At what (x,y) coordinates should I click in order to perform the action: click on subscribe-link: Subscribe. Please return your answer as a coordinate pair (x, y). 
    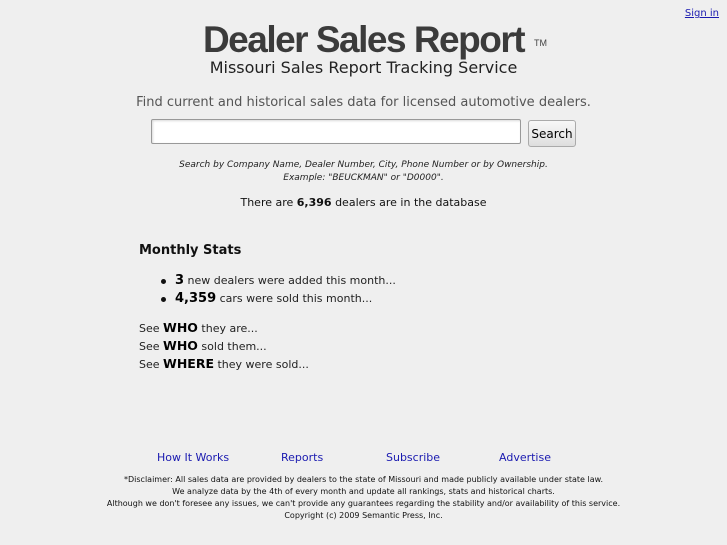
    Looking at the image, I should click on (413, 458).